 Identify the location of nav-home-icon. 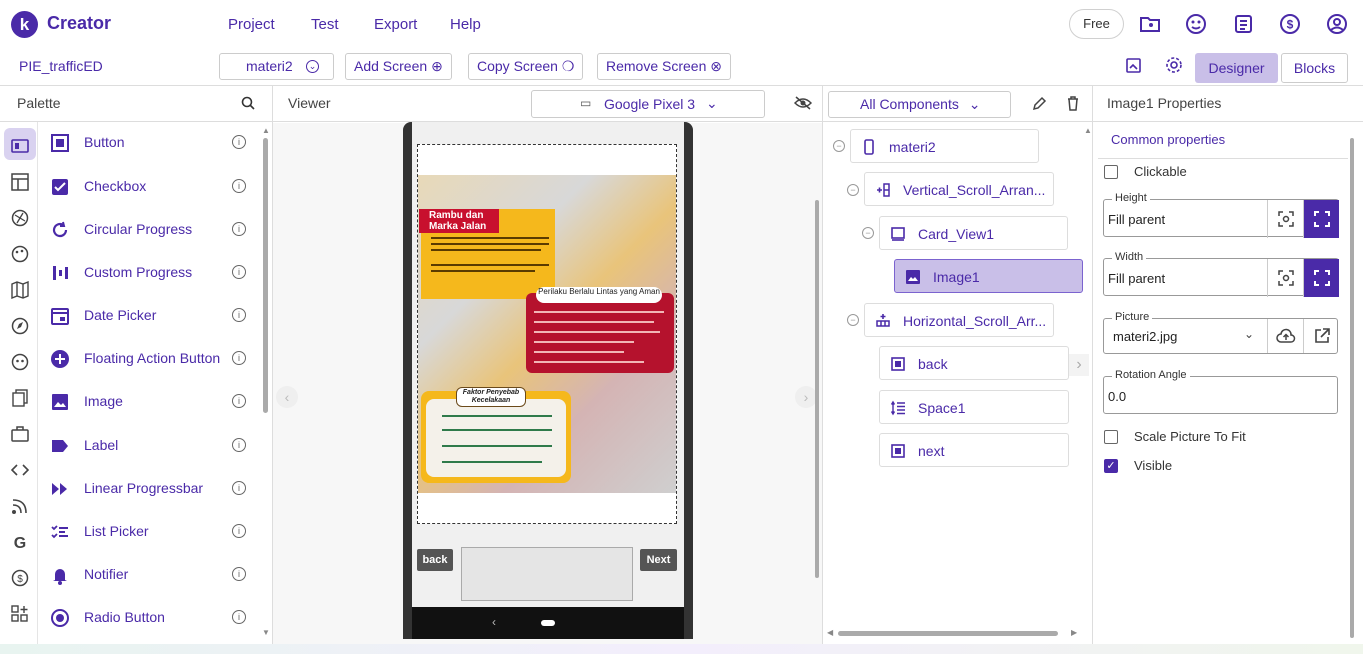
(548, 623).